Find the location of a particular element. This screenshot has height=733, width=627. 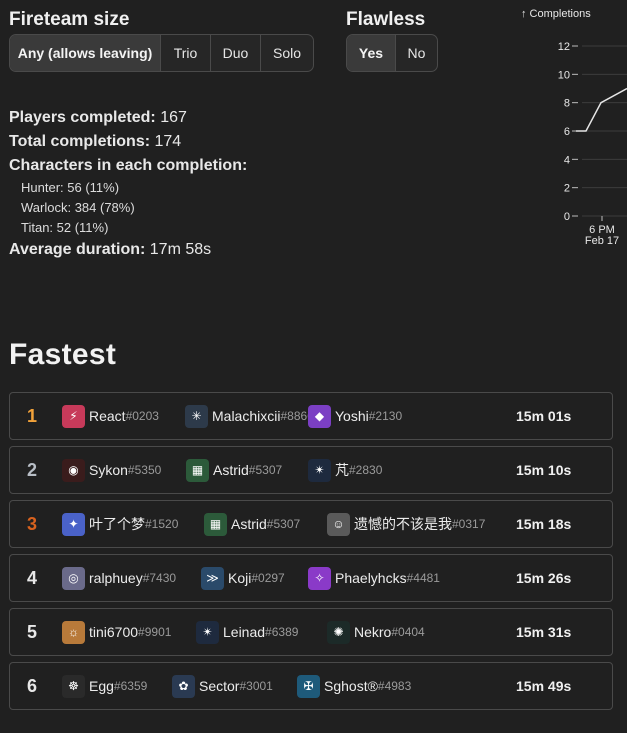

blue-sigil-emblem-icon: ✦ is located at coordinates (73, 524).